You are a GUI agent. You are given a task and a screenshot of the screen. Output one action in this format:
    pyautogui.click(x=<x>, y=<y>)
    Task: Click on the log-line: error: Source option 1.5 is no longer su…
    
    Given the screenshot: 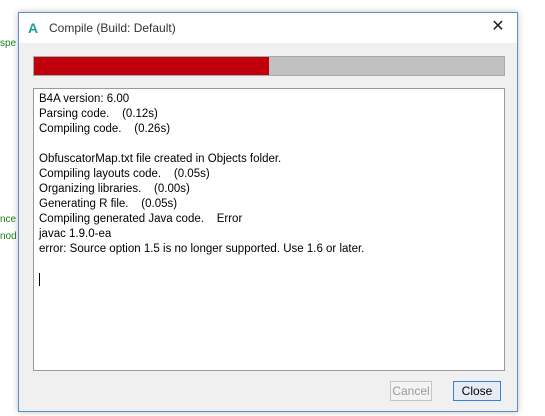 What is the action you would take?
    pyautogui.click(x=202, y=249)
    